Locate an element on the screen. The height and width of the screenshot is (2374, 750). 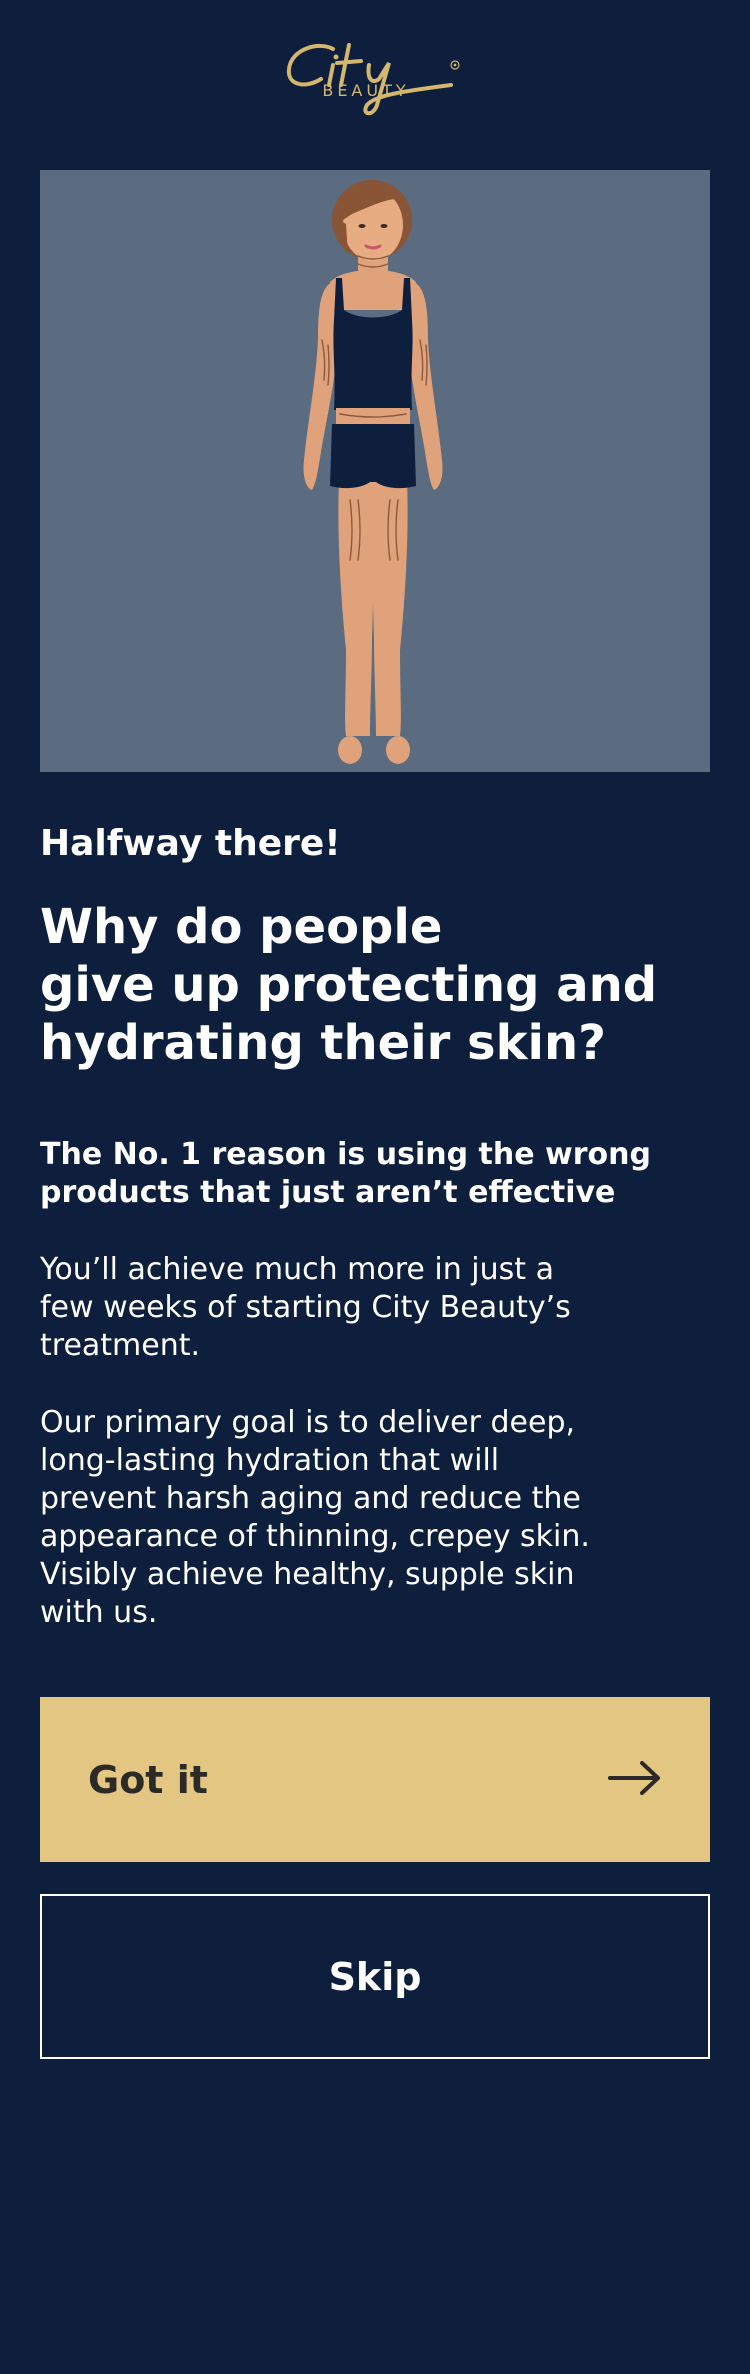
got-it-button: Got it is located at coordinates (375, 1779).